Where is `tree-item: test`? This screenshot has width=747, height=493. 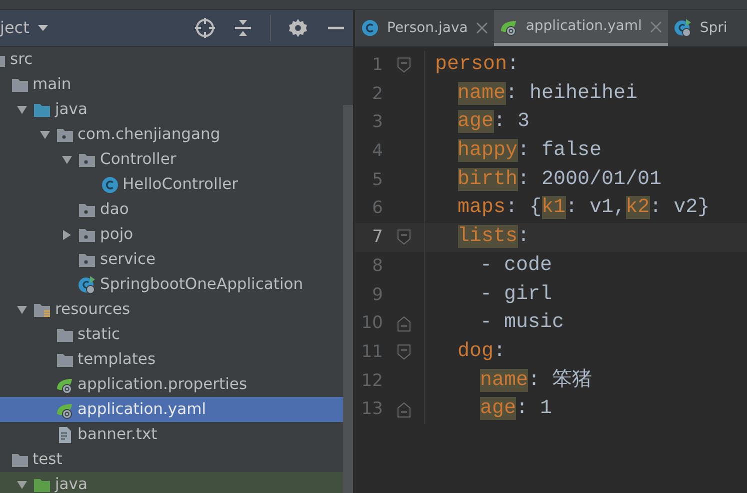
tree-item: test is located at coordinates (172, 459).